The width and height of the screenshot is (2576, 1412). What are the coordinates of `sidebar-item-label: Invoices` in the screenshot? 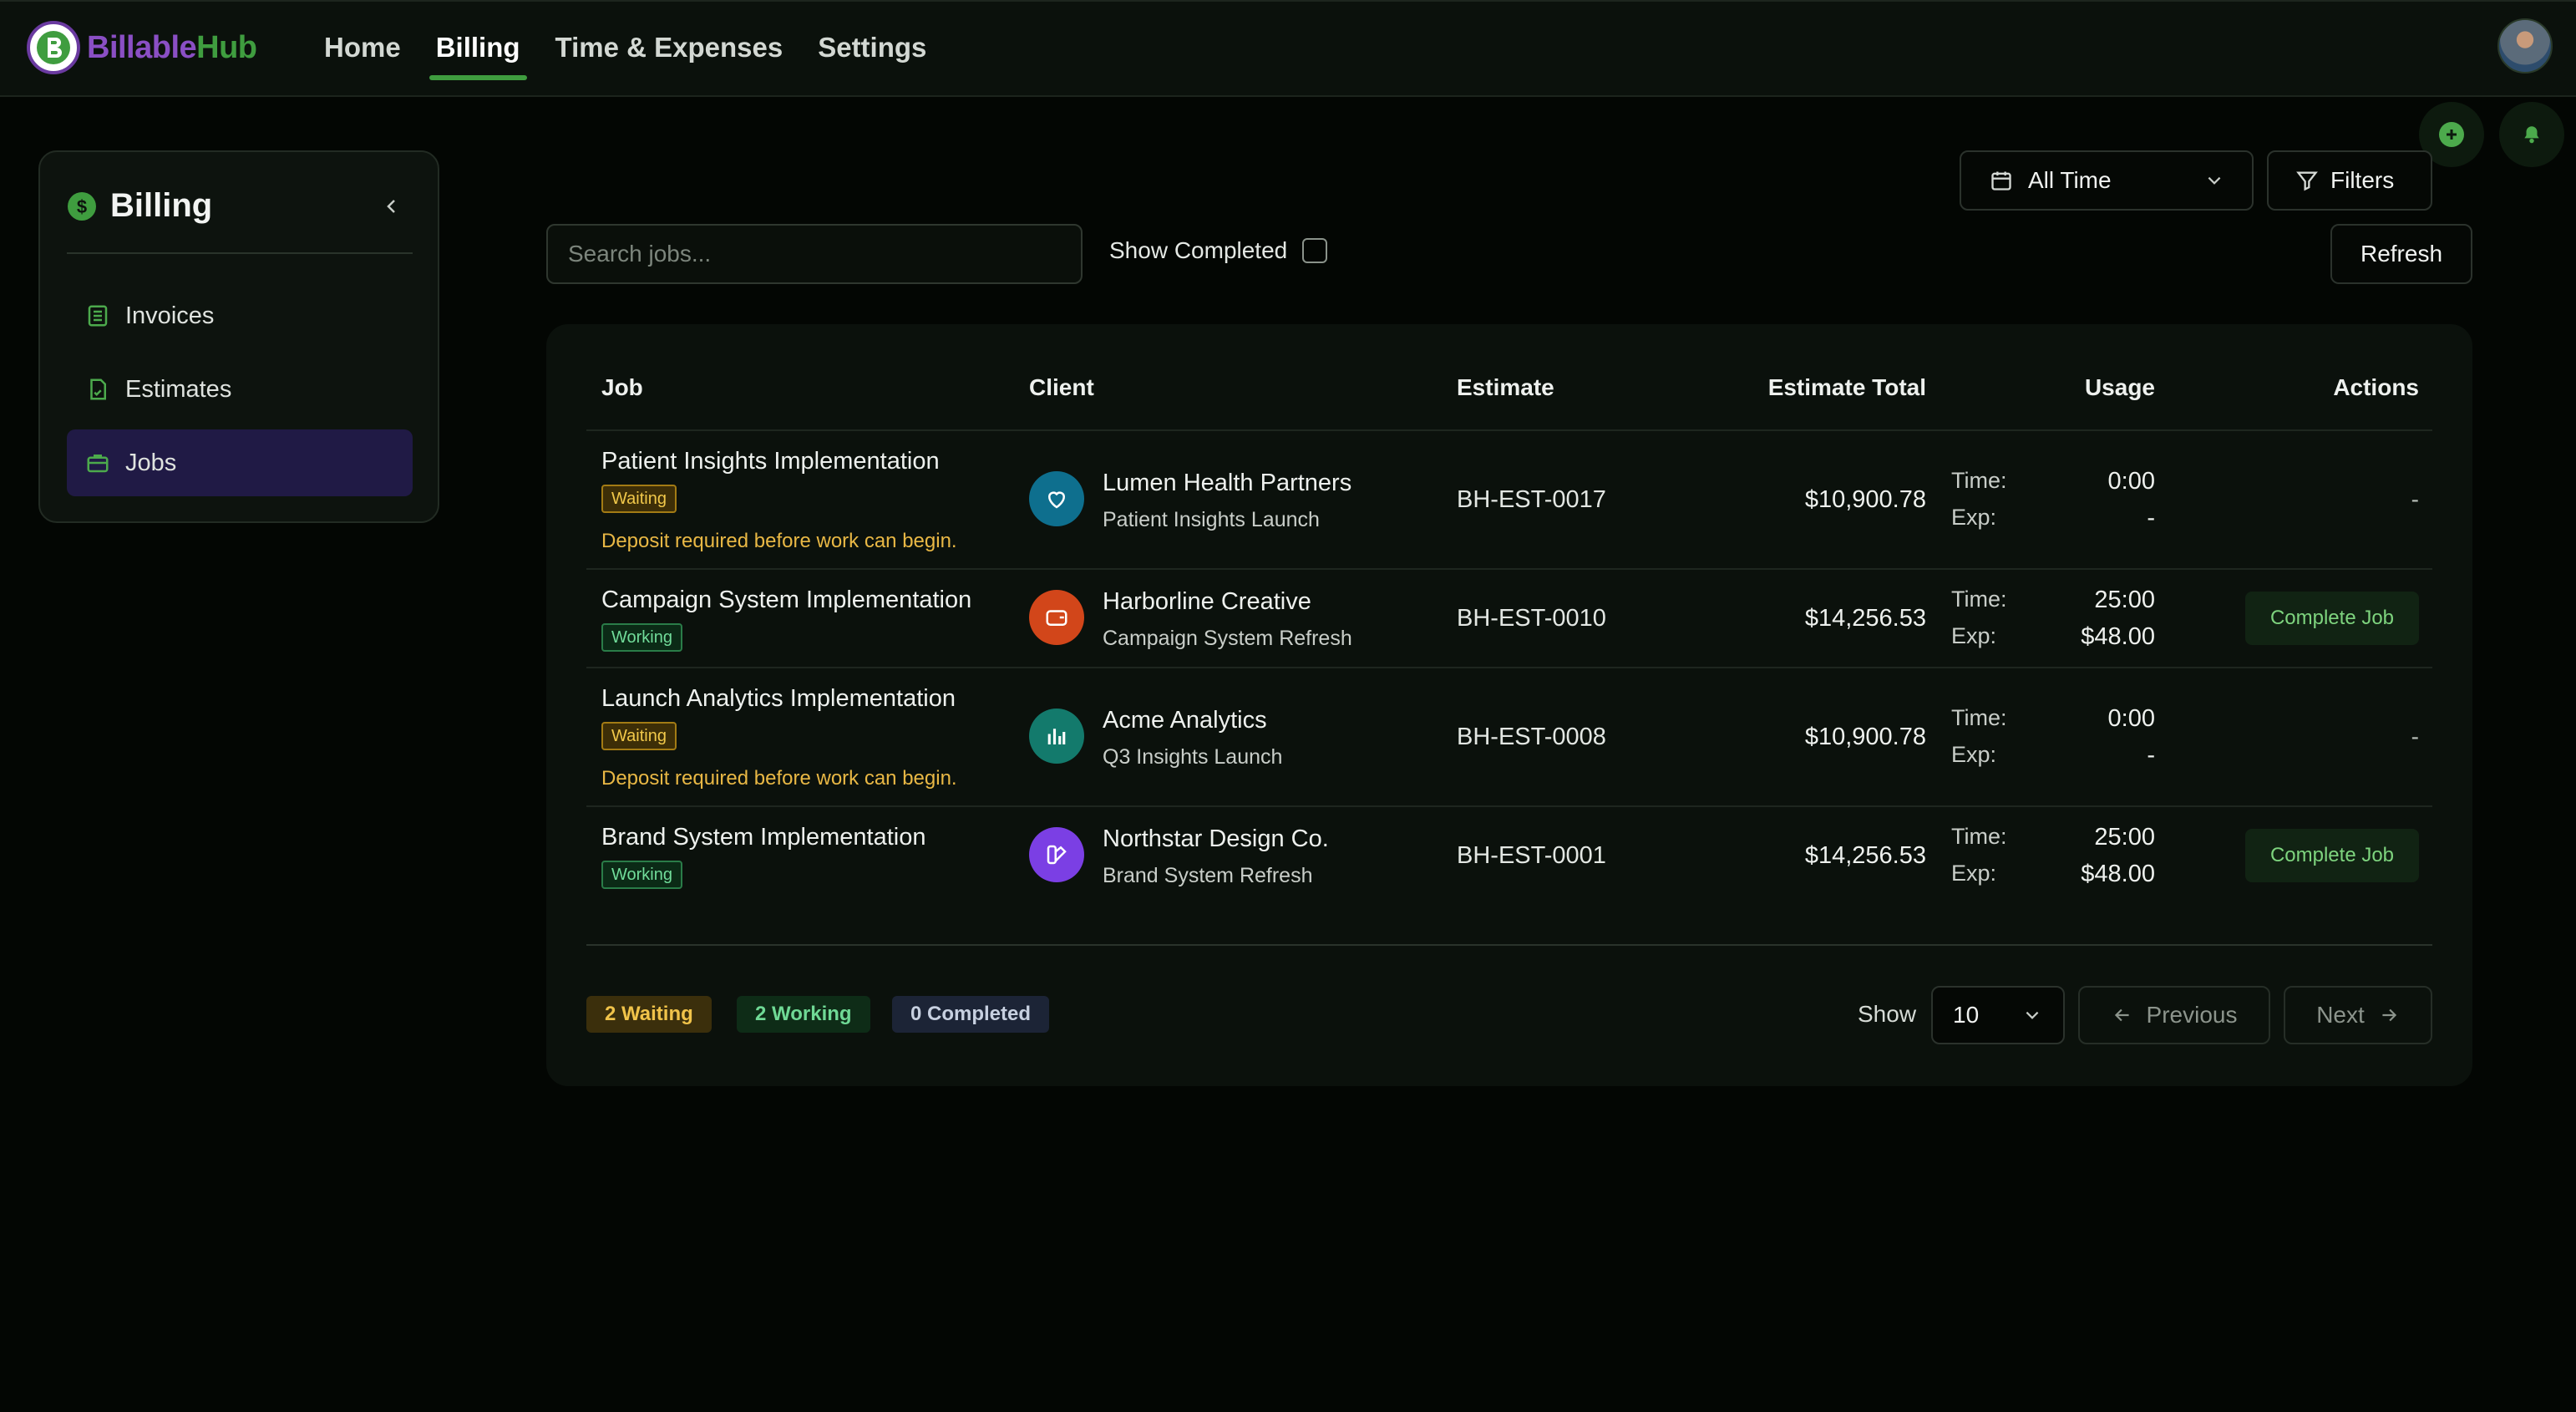 It's located at (170, 316).